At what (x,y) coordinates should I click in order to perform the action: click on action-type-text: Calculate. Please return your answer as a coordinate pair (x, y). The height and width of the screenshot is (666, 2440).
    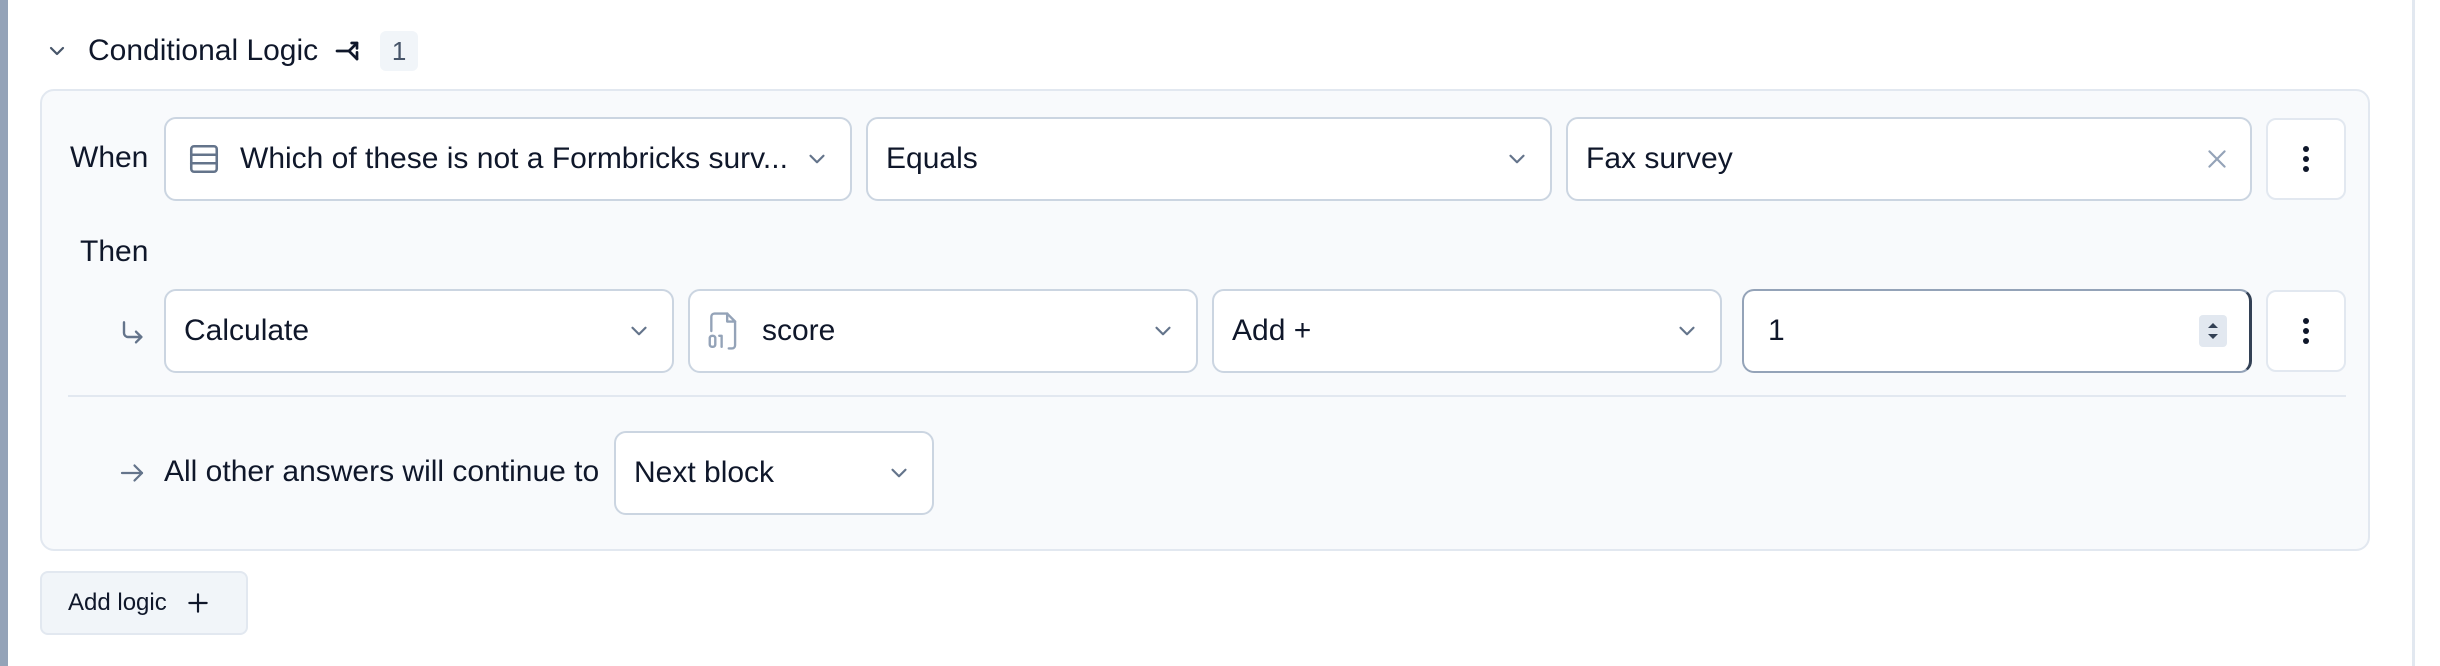
    Looking at the image, I should click on (247, 330).